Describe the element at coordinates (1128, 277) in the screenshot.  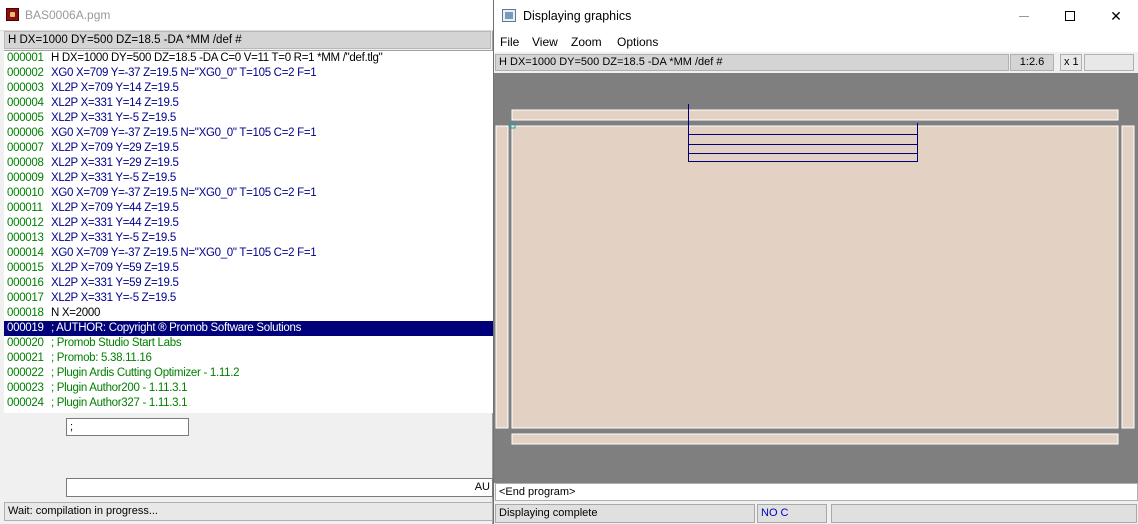
I see `right-edge-strip` at that location.